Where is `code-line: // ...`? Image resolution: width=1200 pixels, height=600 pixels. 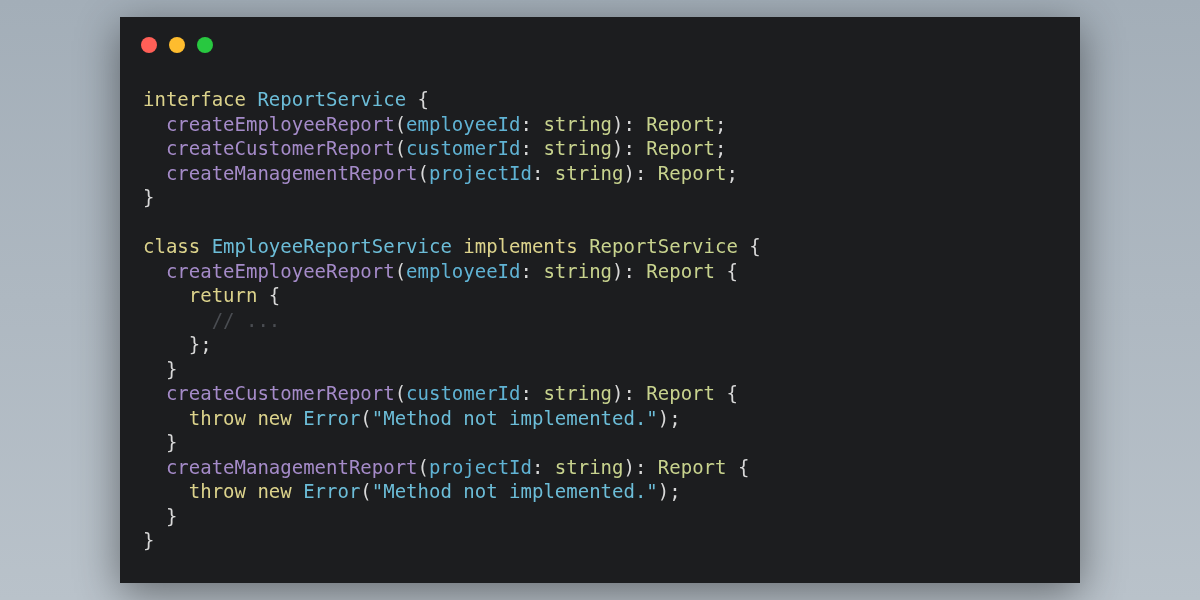 code-line: // ... is located at coordinates (246, 319).